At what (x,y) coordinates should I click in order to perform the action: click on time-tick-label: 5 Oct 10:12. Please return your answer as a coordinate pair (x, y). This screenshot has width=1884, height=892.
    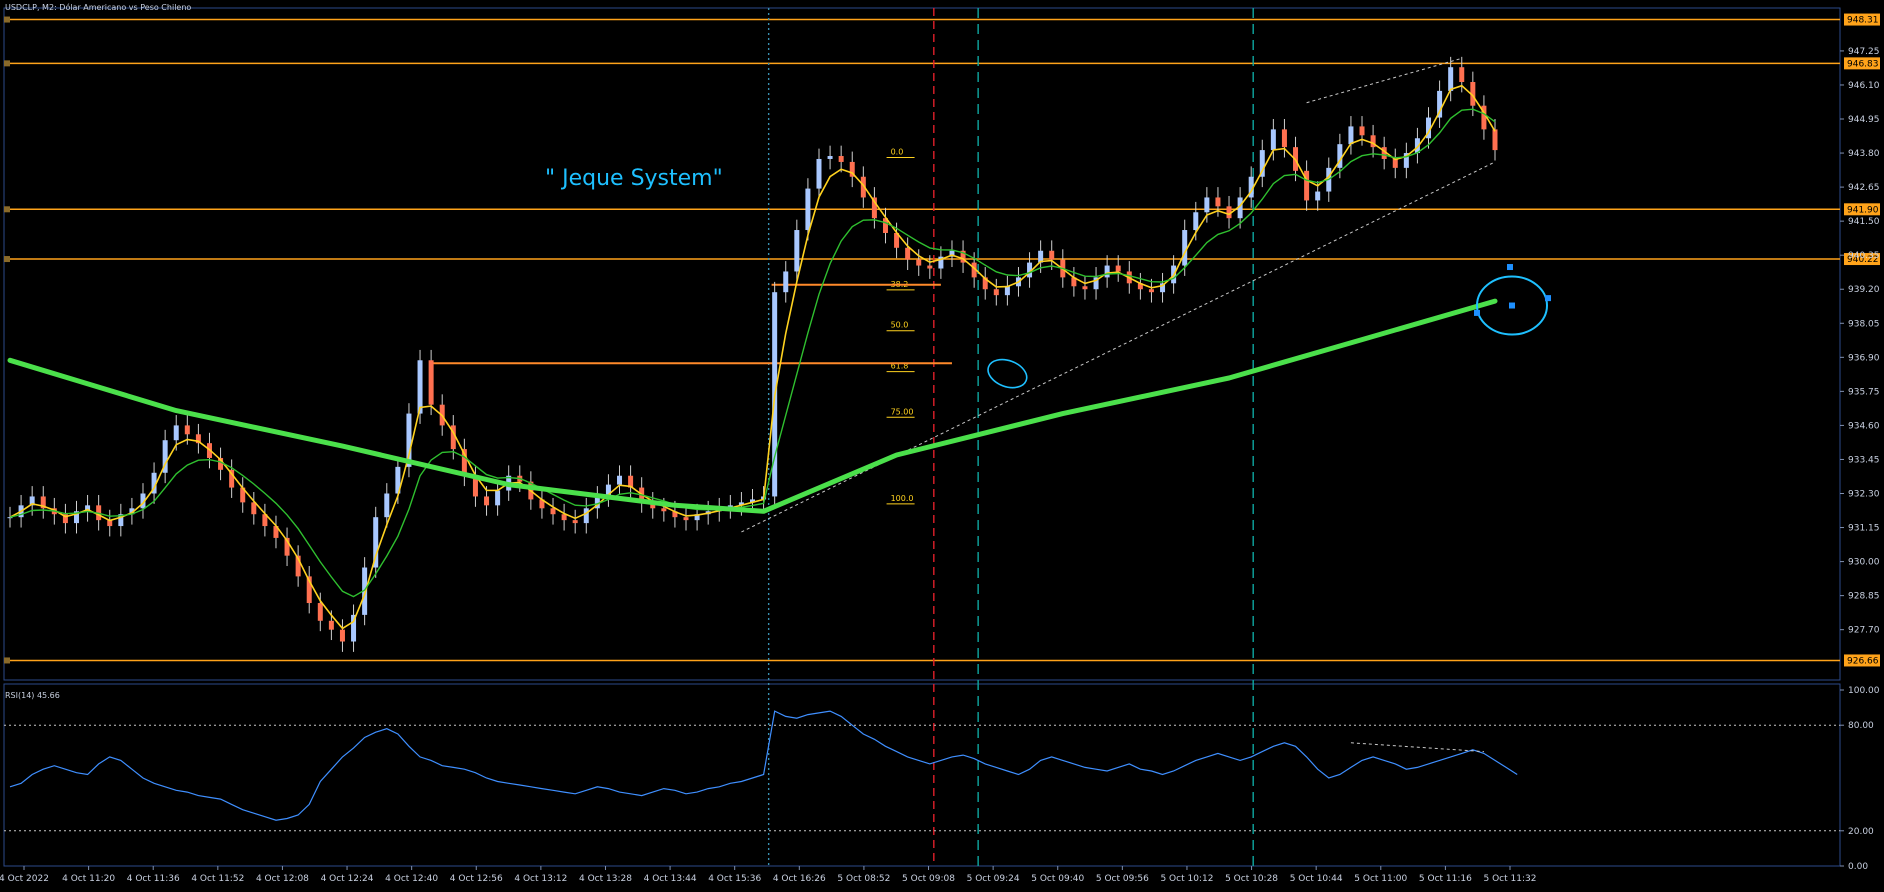
    Looking at the image, I should click on (1186, 879).